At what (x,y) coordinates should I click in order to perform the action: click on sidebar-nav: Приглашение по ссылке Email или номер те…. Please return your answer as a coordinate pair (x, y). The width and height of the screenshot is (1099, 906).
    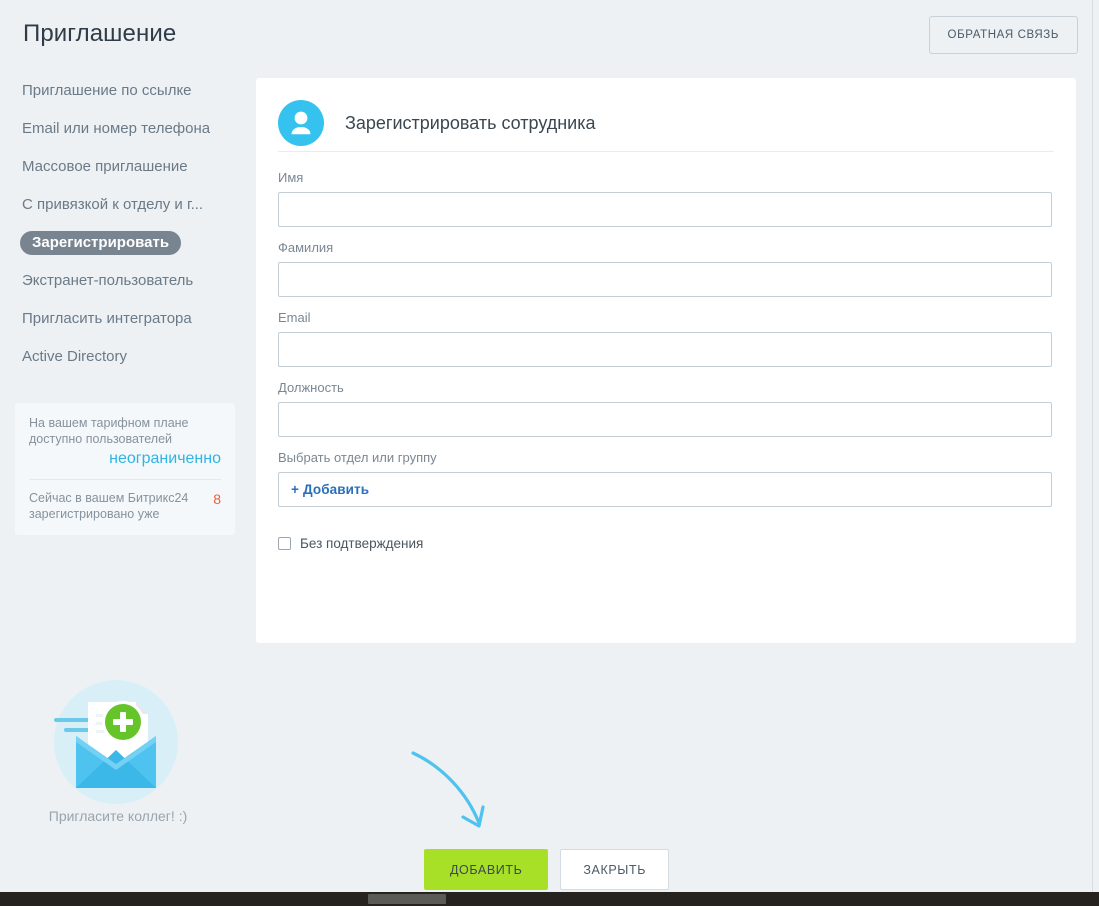
    Looking at the image, I should click on (125, 224).